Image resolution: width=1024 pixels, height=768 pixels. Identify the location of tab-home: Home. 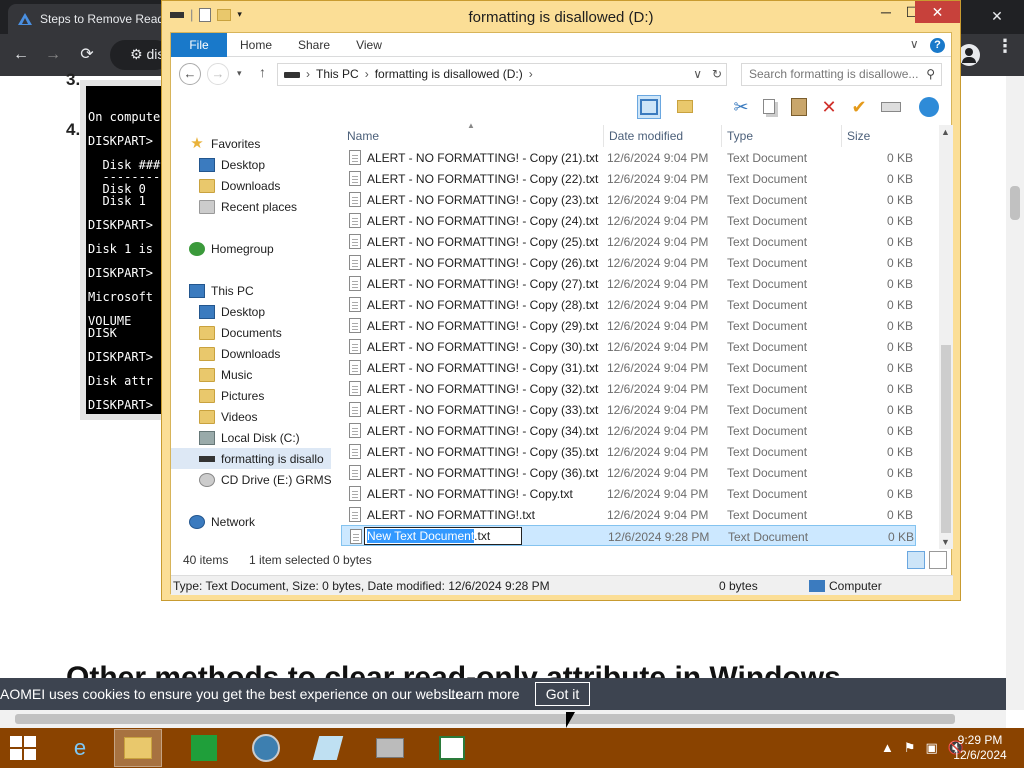
(256, 45).